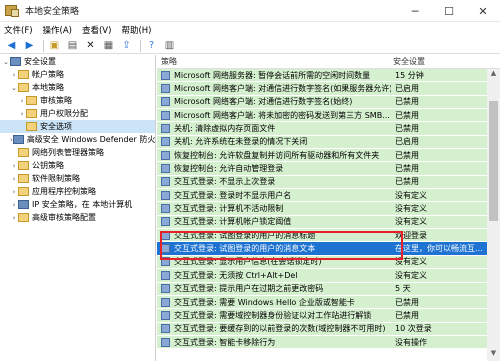 This screenshot has height=361, width=500. I want to click on table-row: 恢复控制台: 允许自动管理登录 已禁用, so click(322, 168).